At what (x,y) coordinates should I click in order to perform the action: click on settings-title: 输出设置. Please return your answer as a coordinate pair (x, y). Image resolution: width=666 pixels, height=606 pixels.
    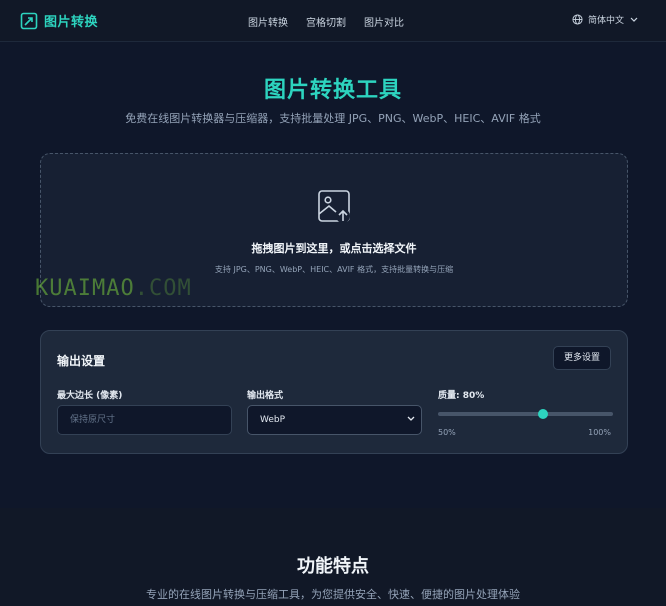
    Looking at the image, I should click on (81, 361).